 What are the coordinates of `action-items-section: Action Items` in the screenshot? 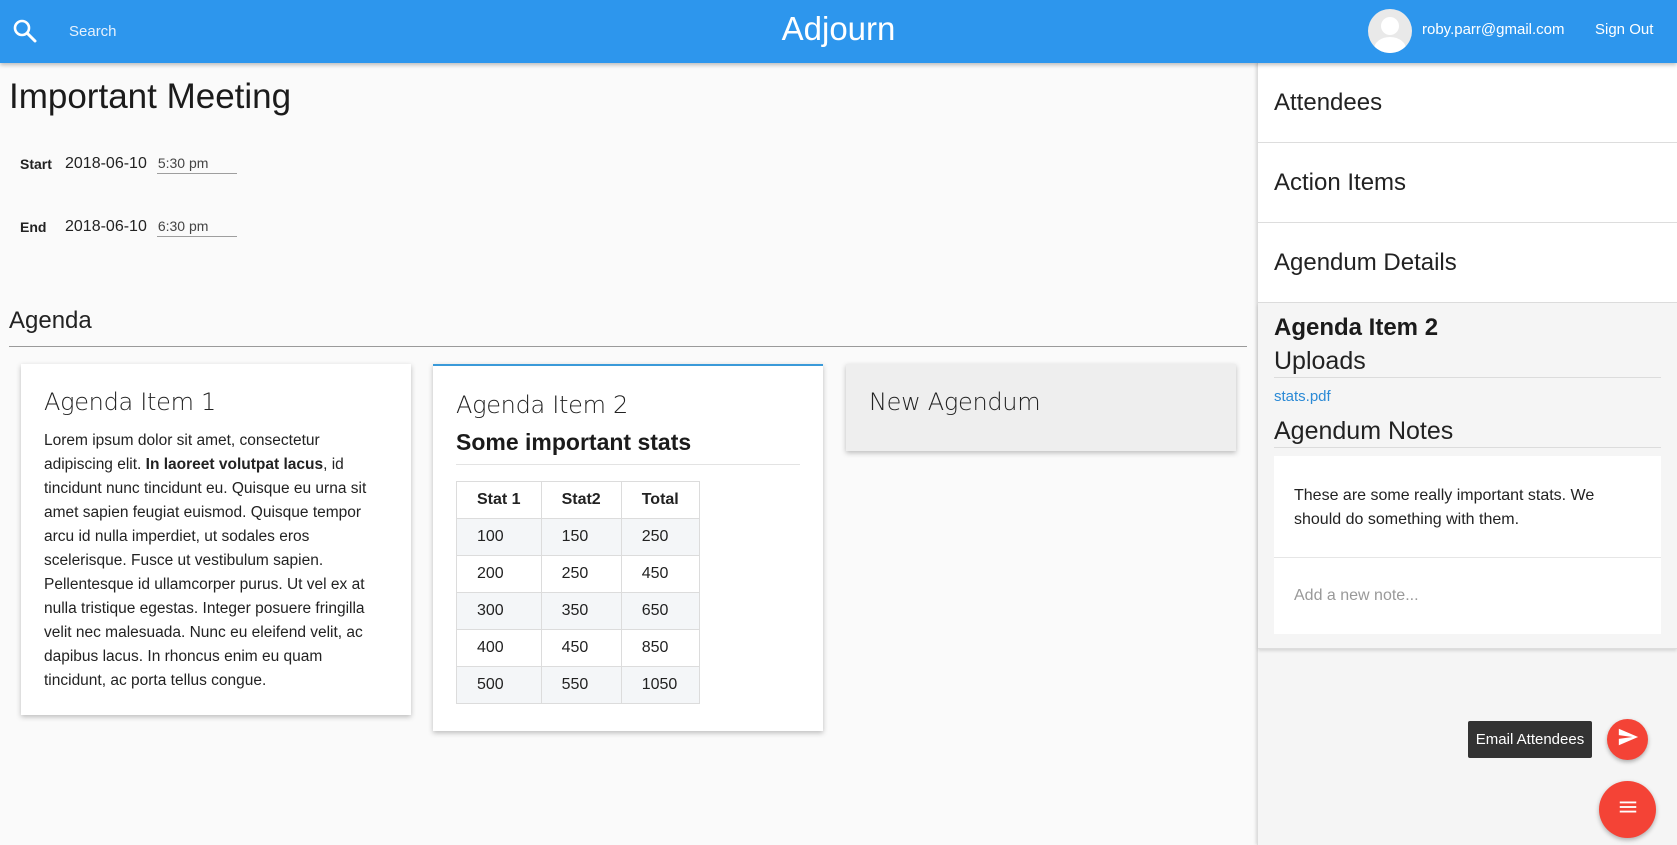 It's located at (1467, 183).